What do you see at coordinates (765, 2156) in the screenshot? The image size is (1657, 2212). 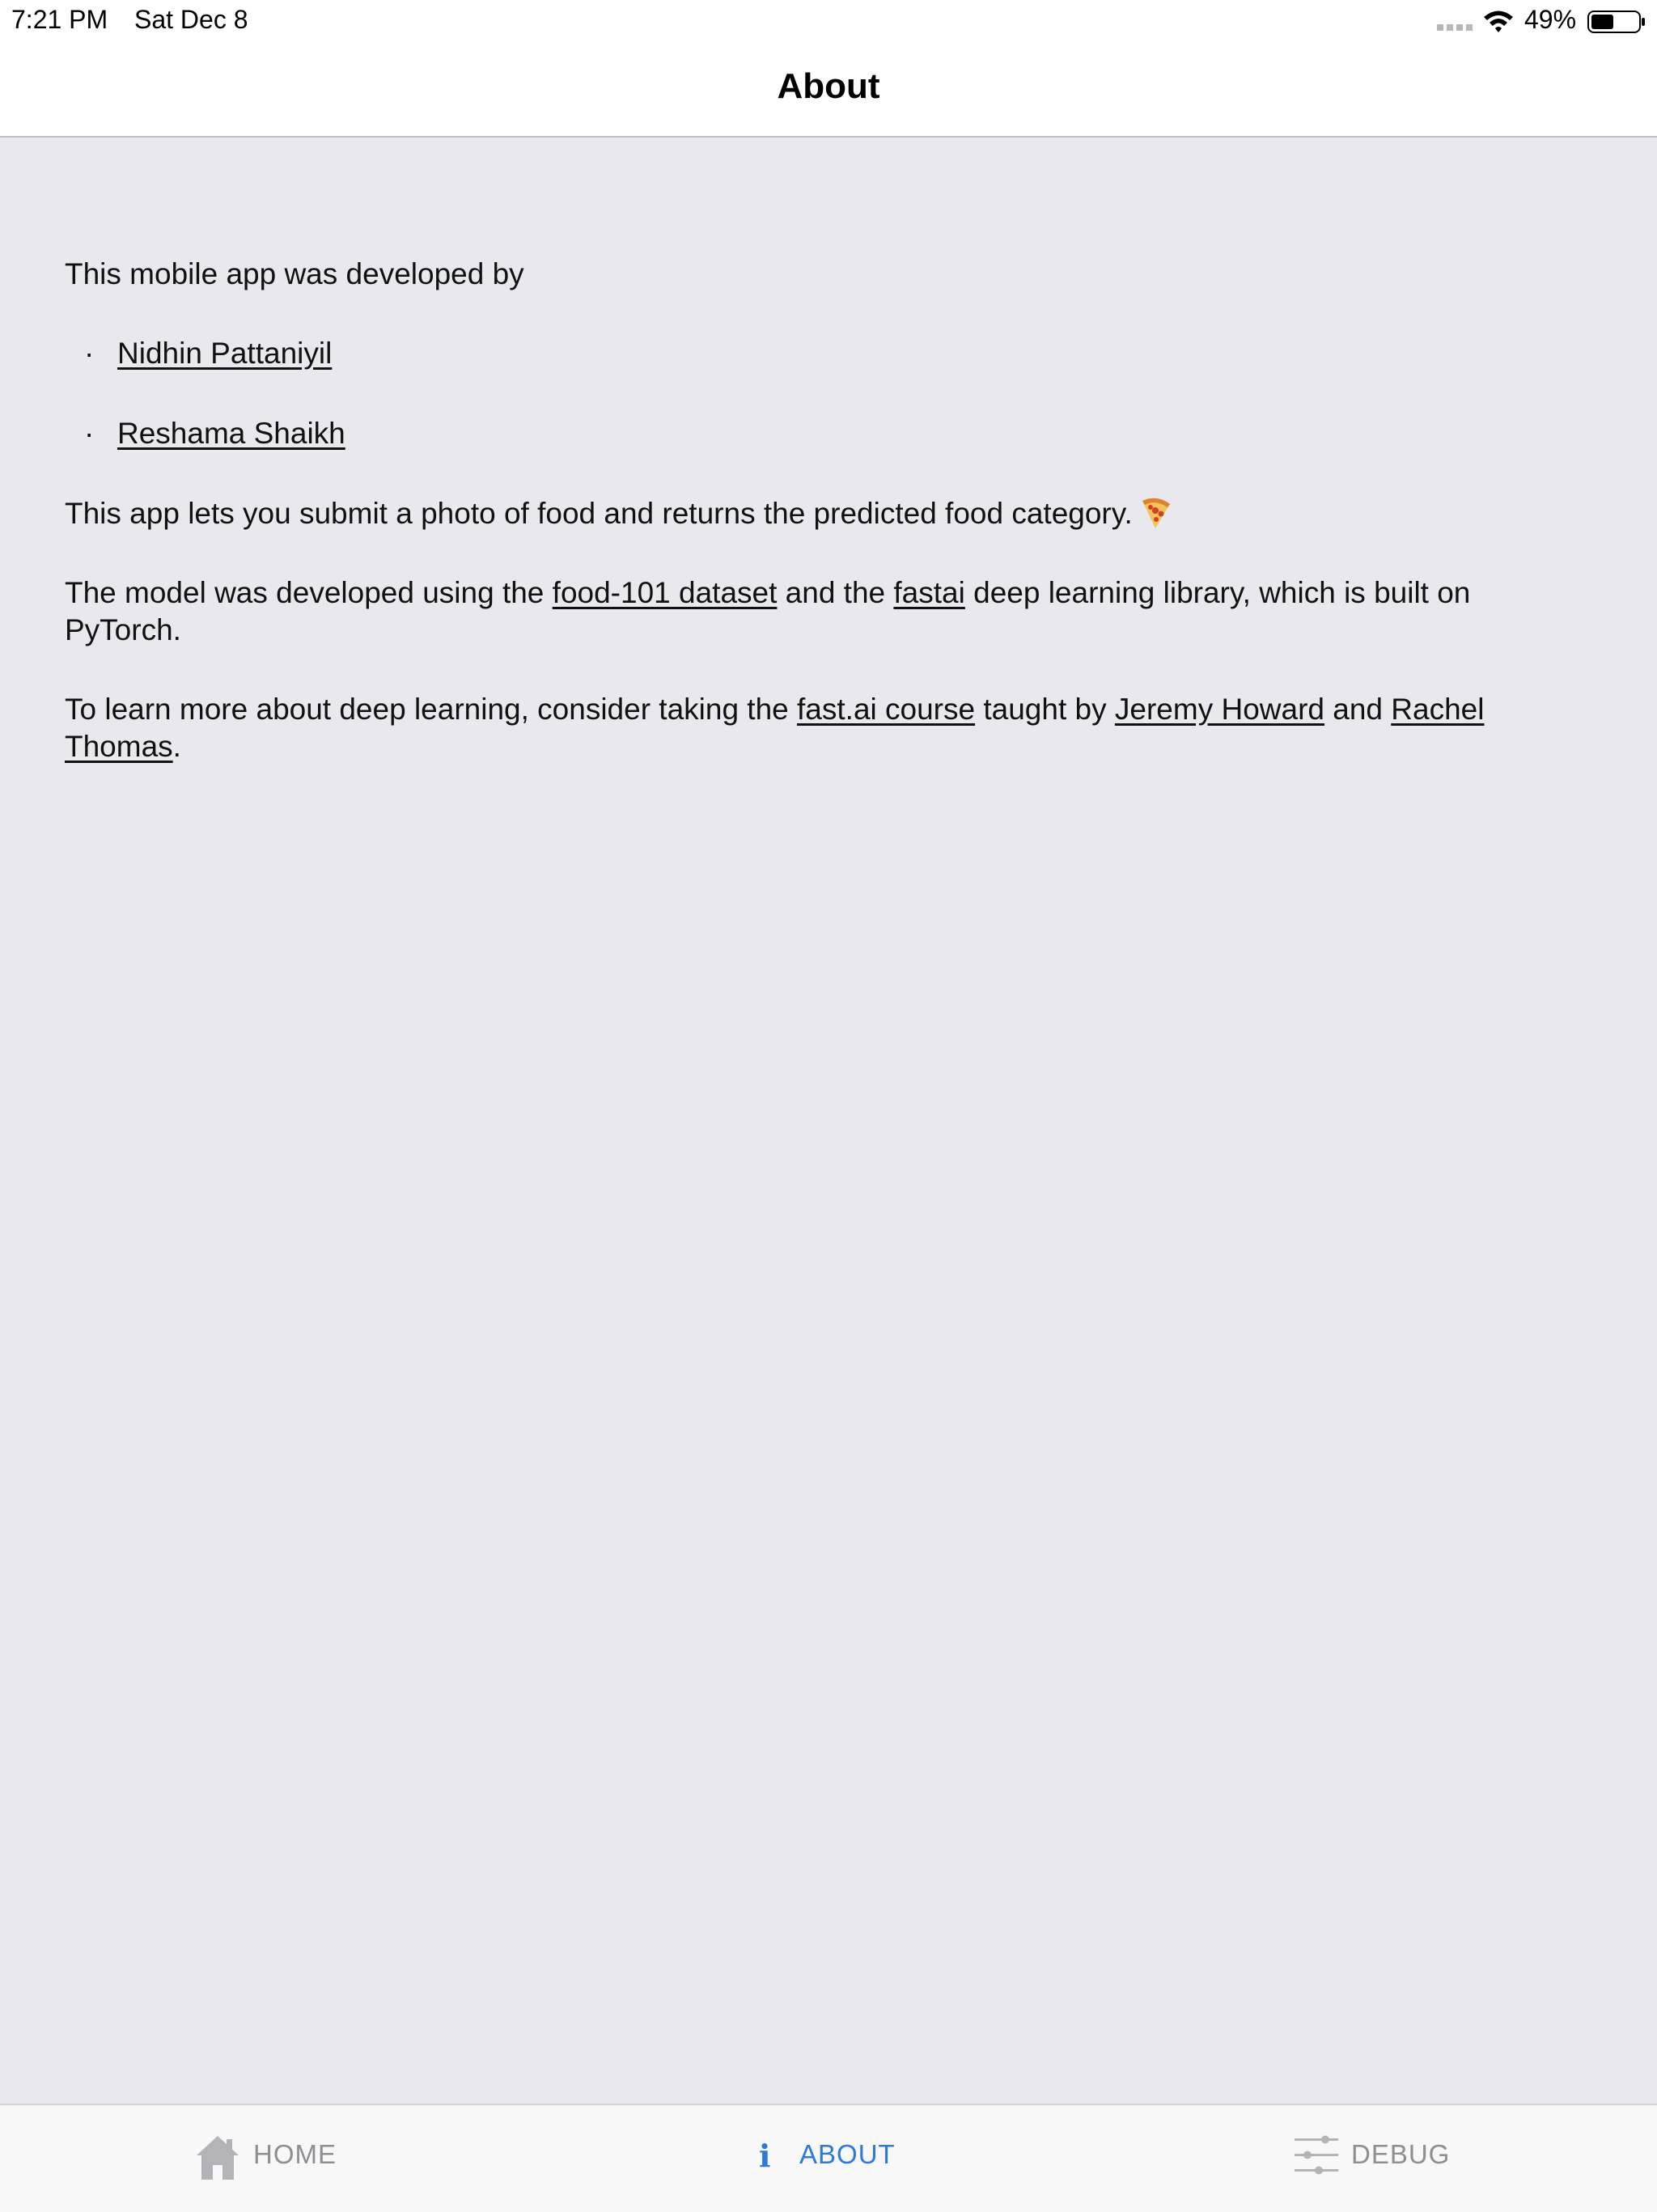 I see `info-icon: i` at bounding box center [765, 2156].